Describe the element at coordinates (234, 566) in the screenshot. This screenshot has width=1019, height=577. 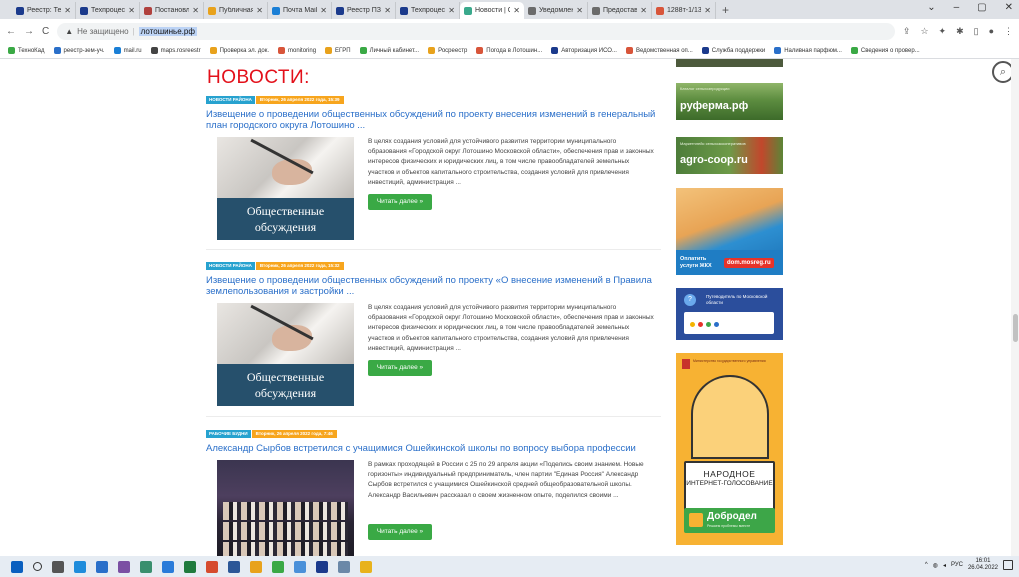
I see `word-icon` at that location.